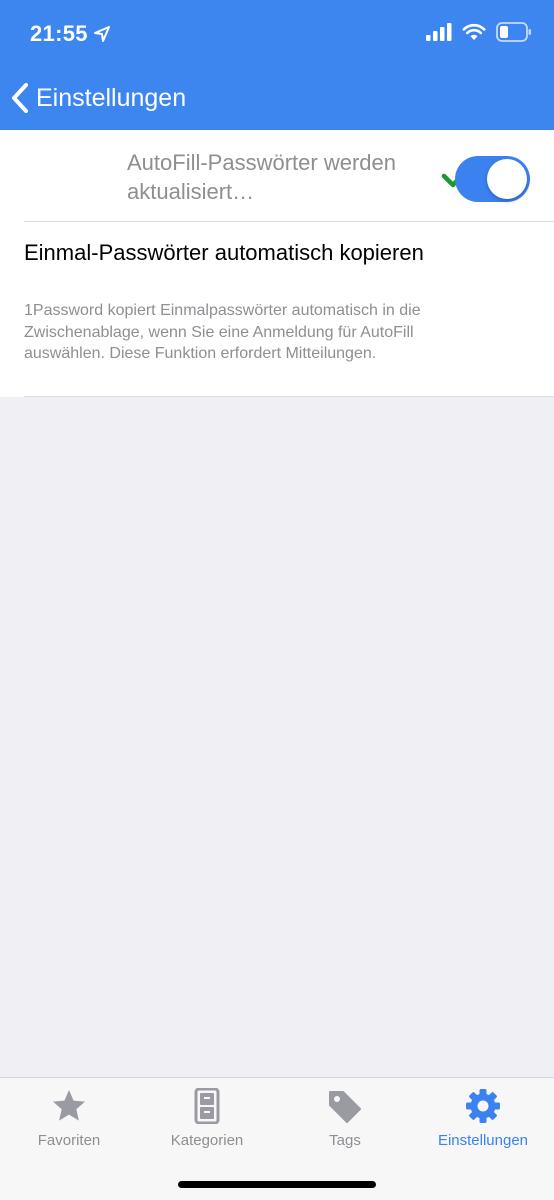  I want to click on star-icon, so click(69, 1105).